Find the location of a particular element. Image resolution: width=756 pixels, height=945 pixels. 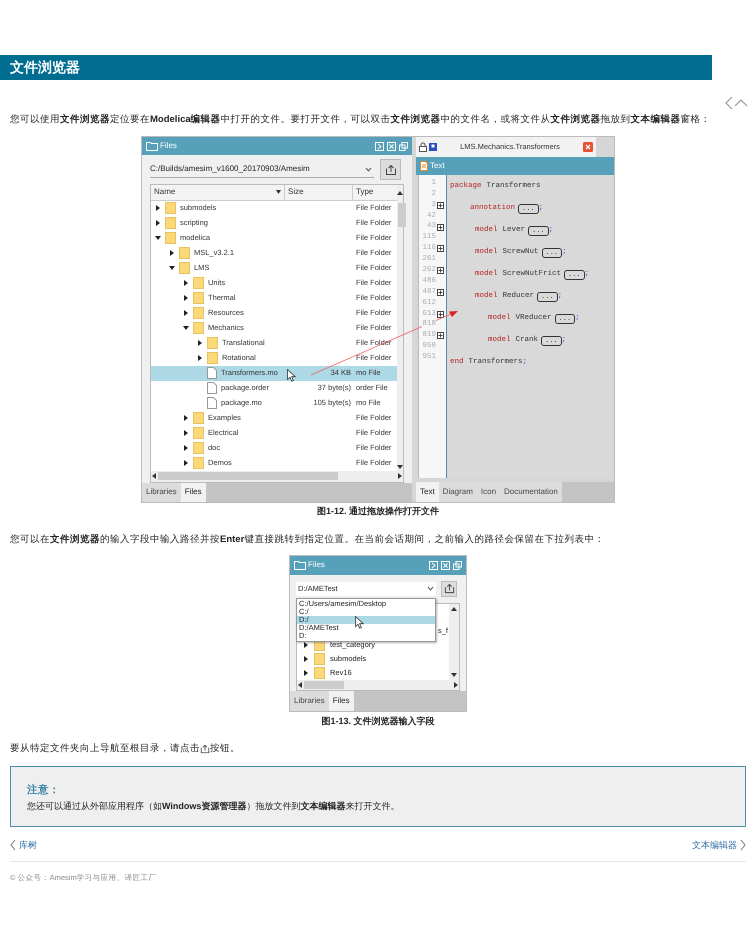

sort-arrow-icon is located at coordinates (278, 192).